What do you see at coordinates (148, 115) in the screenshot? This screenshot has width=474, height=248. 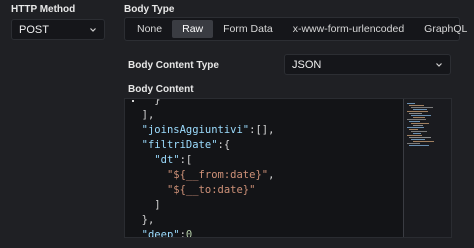 I see `code-token: ],` at bounding box center [148, 115].